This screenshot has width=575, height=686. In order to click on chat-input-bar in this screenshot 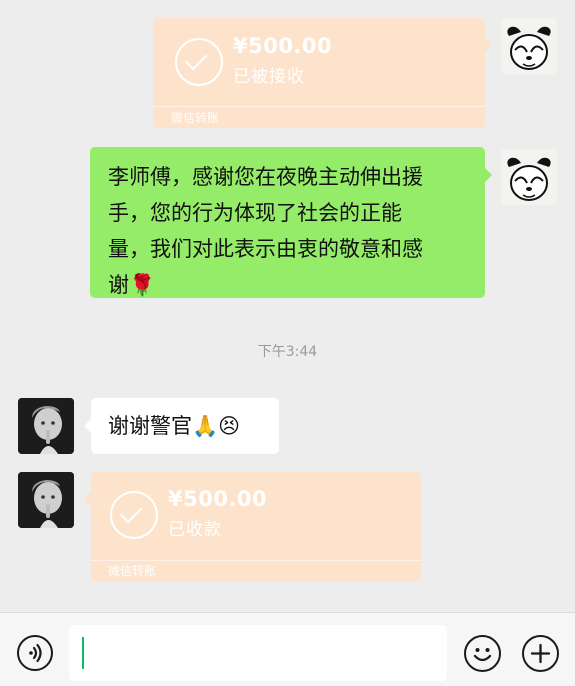, I will do `click(287, 649)`.